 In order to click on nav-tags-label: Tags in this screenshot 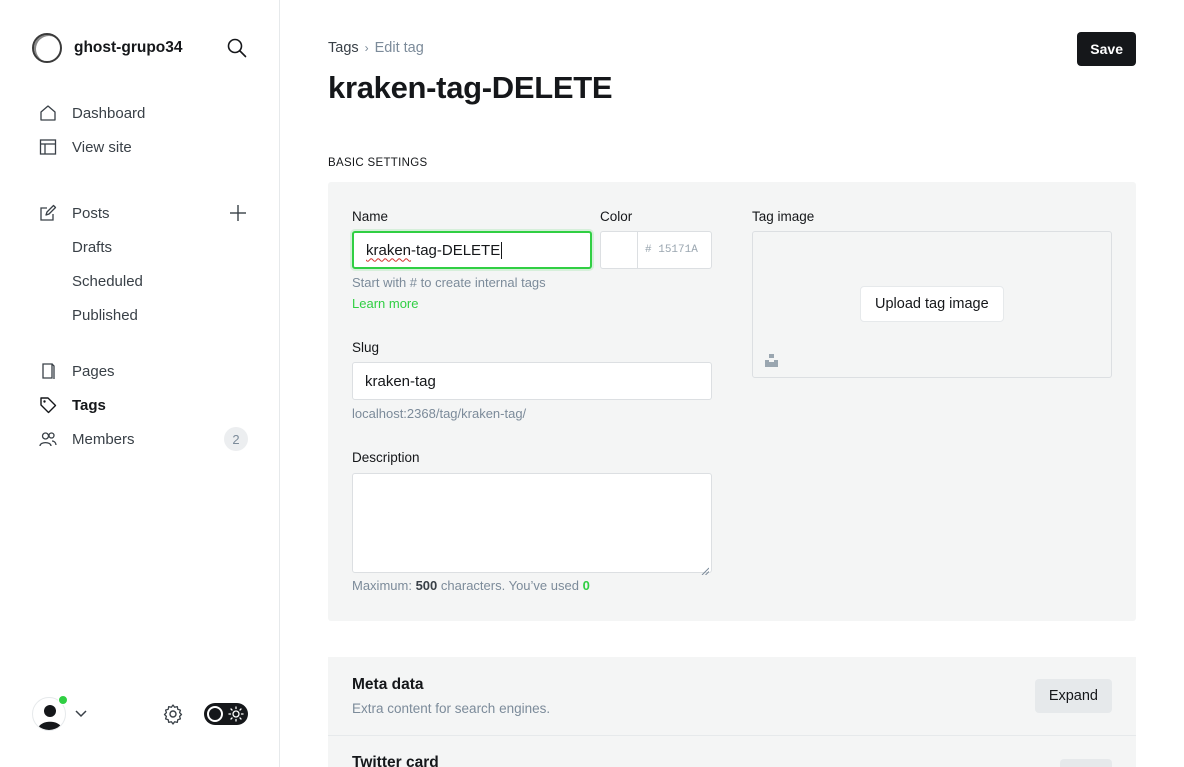, I will do `click(89, 405)`.